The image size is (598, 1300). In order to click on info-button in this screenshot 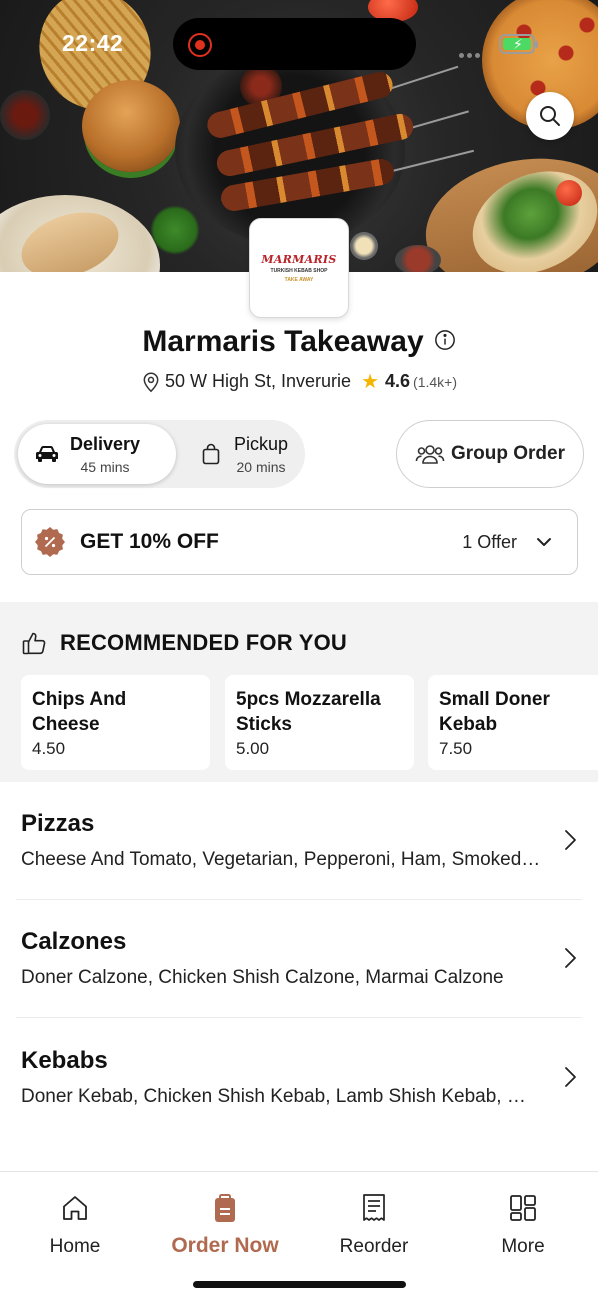, I will do `click(445, 342)`.